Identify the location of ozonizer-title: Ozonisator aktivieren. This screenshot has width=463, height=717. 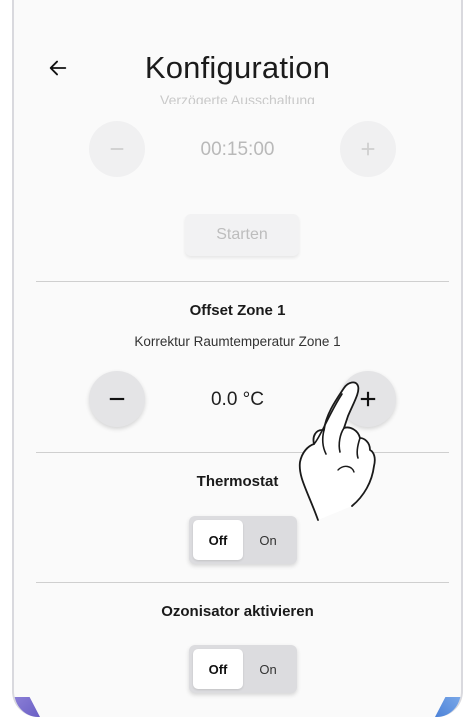
(237, 611).